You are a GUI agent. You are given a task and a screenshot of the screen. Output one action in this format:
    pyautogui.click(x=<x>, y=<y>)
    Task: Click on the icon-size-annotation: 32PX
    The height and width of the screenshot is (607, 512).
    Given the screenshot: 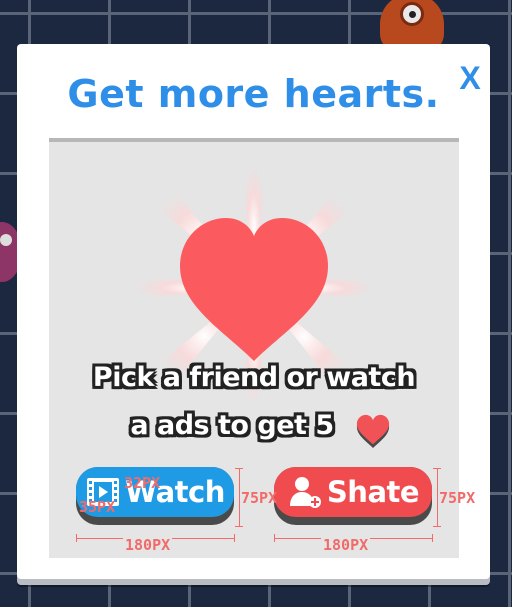 What is the action you would take?
    pyautogui.click(x=142, y=483)
    